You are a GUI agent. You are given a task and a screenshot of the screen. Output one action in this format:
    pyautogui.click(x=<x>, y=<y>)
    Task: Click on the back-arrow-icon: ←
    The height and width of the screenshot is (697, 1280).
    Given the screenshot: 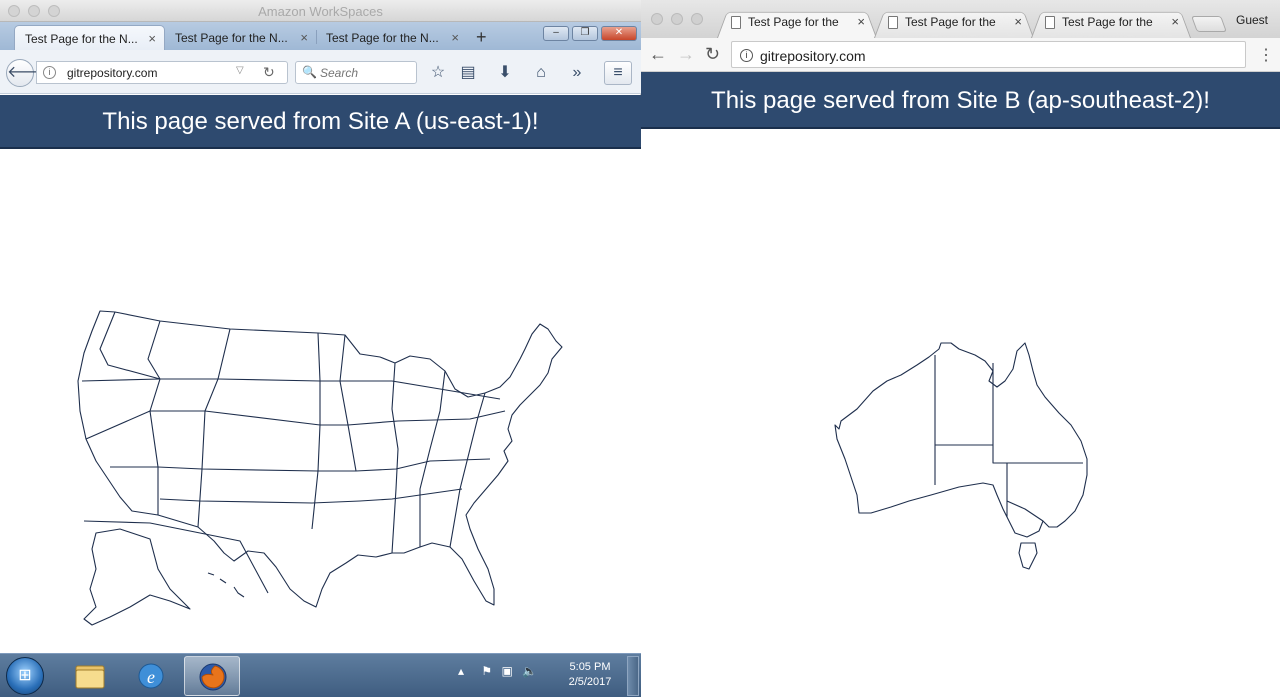 What is the action you would take?
    pyautogui.click(x=658, y=54)
    